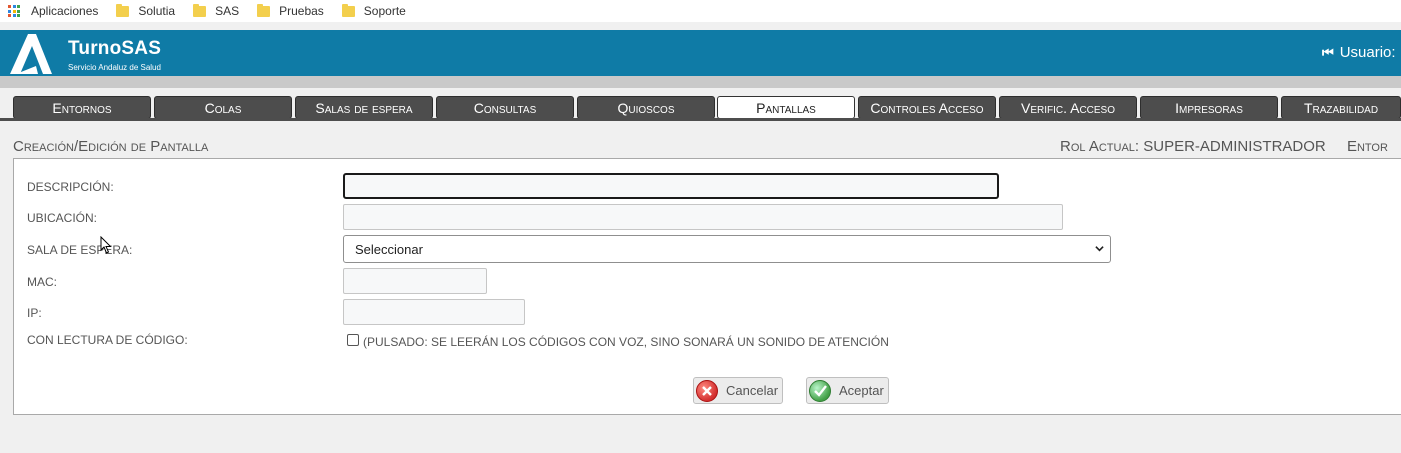  I want to click on junta-logo-icon, so click(31, 54).